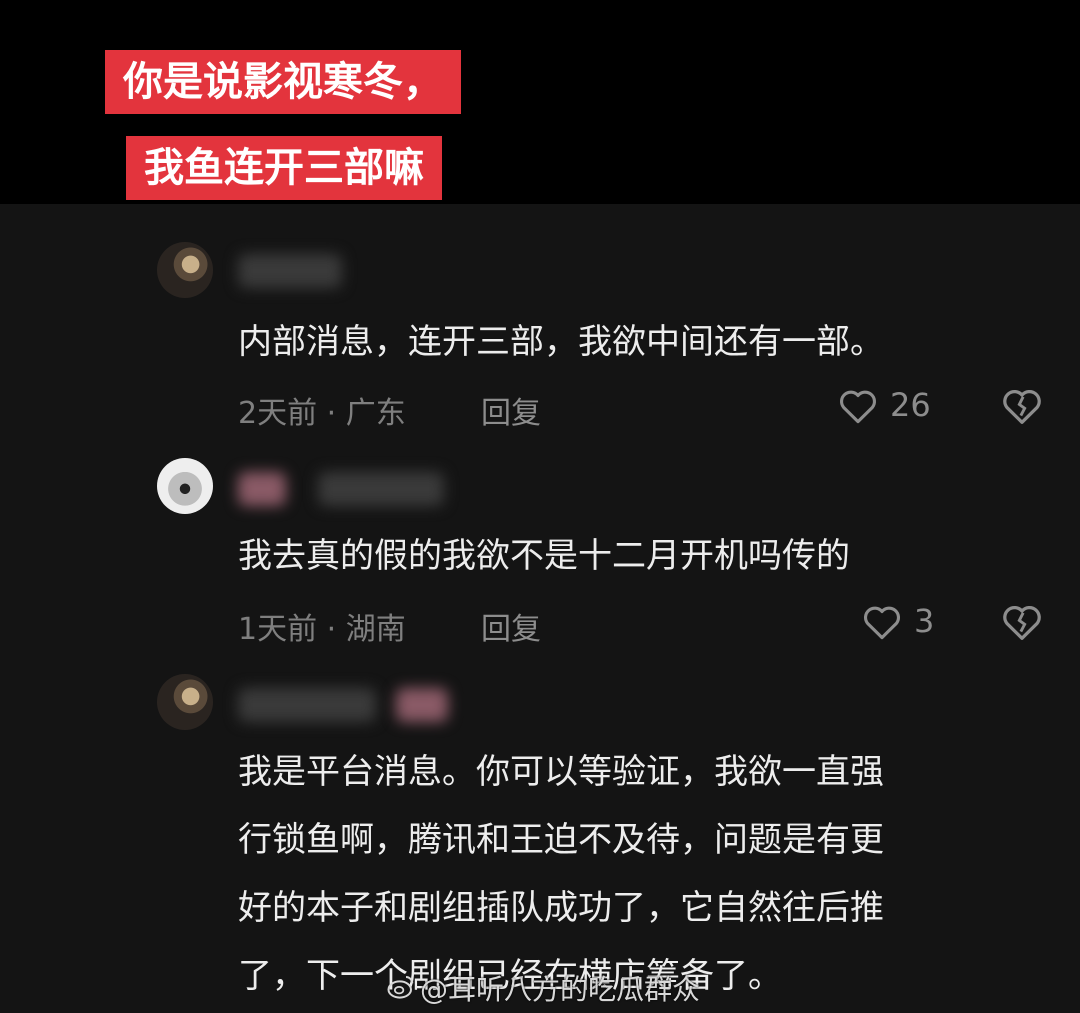 The height and width of the screenshot is (1013, 1080). I want to click on comment-meta: 2天前 · 广东, so click(322, 413).